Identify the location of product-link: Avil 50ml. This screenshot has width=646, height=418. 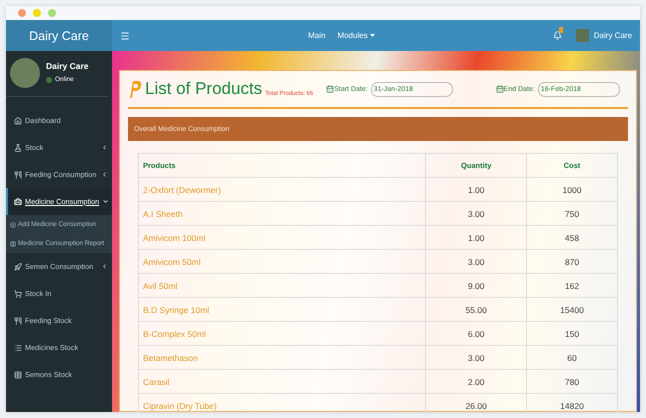
(282, 286).